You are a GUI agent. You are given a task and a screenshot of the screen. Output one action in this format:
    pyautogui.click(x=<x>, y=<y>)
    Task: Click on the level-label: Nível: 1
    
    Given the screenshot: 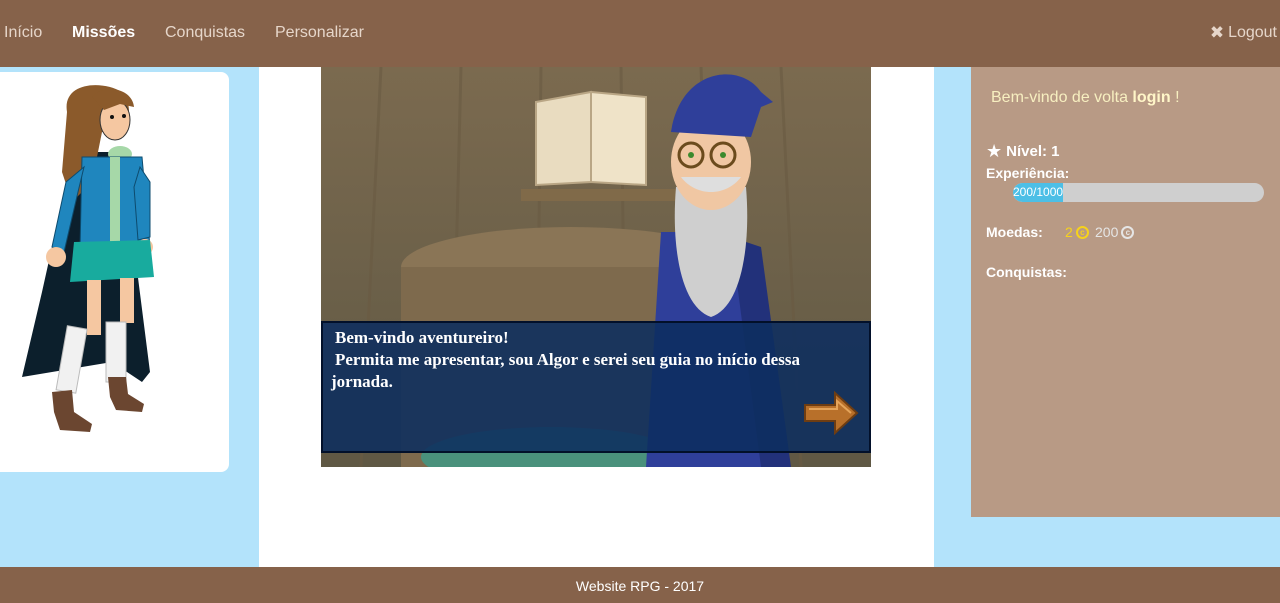 What is the action you would take?
    pyautogui.click(x=1033, y=151)
    